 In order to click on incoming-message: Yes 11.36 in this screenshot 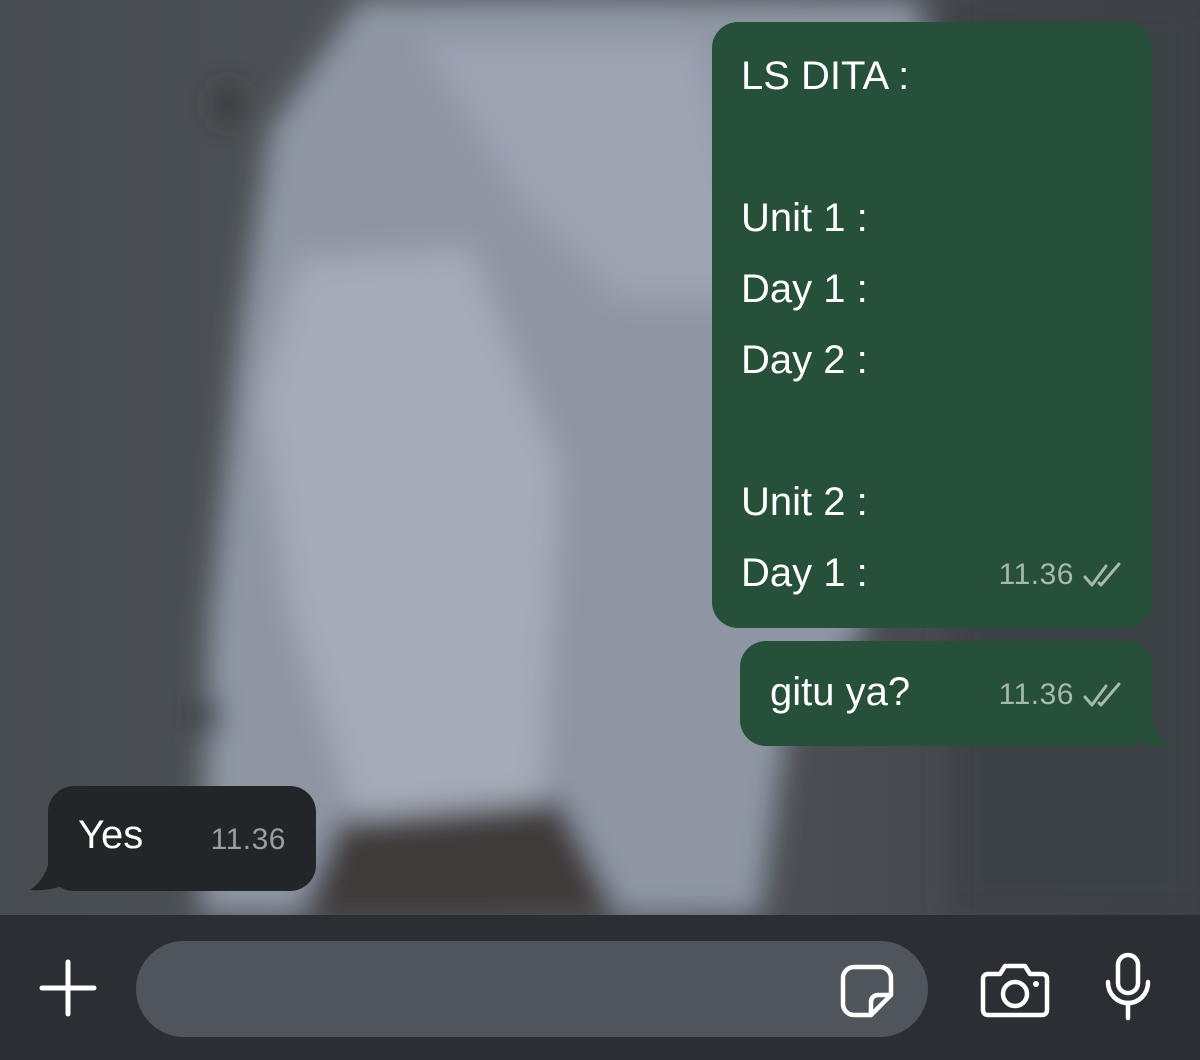, I will do `click(182, 838)`.